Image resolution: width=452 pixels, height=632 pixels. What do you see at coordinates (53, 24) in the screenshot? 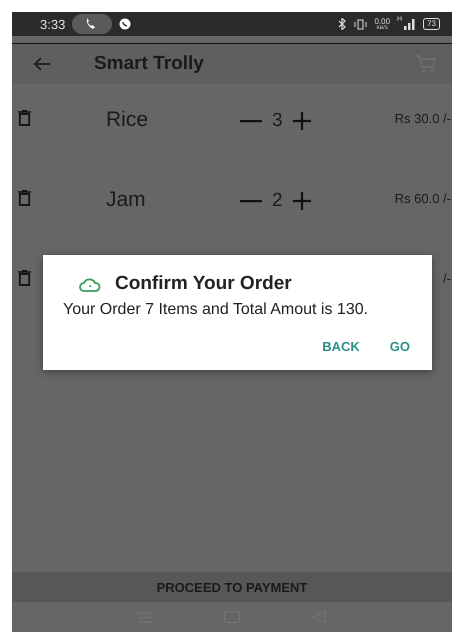
I see `status-time: 3:33` at bounding box center [53, 24].